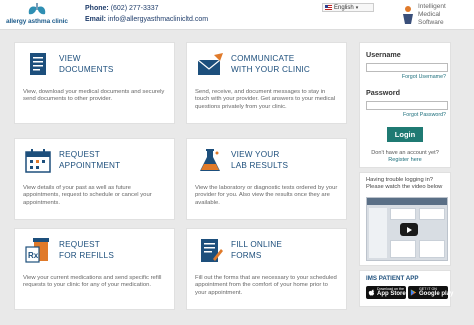 Image resolution: width=474 pixels, height=325 pixels. Describe the element at coordinates (357, 7) in the screenshot. I see `chevron-down-icon: ▾` at that location.